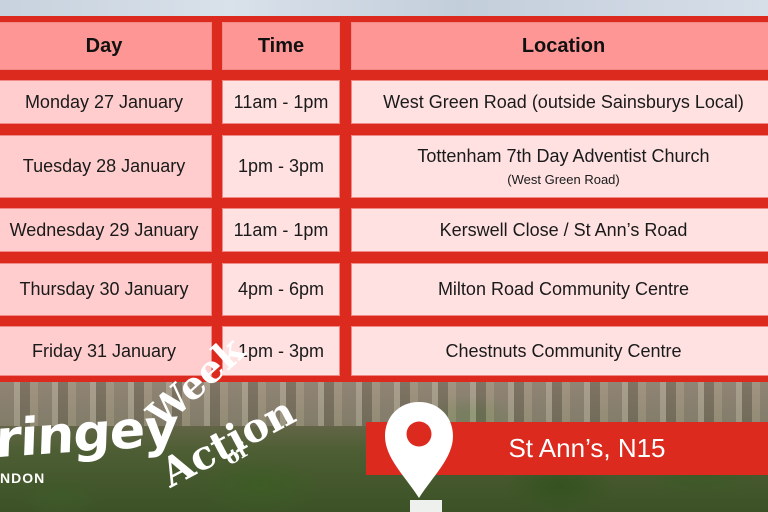 The width and height of the screenshot is (768, 512). I want to click on row-1-time: 11am - 1pm, so click(281, 102).